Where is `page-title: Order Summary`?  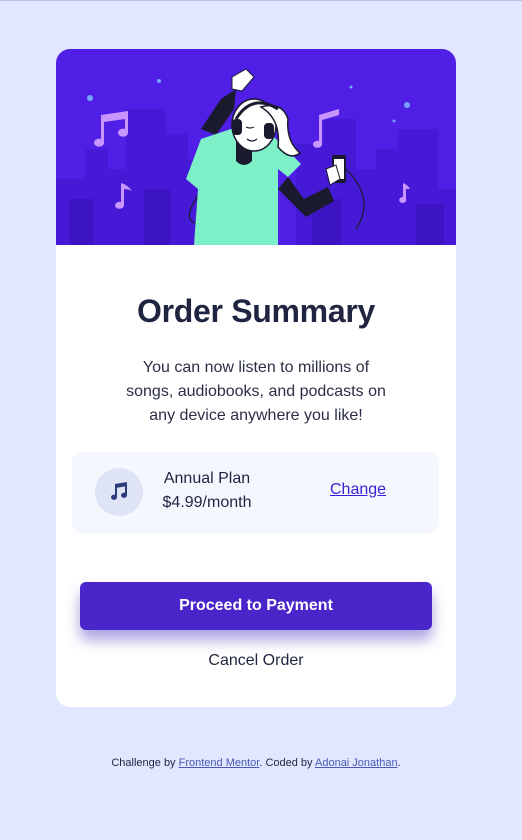
page-title: Order Summary is located at coordinates (256, 311).